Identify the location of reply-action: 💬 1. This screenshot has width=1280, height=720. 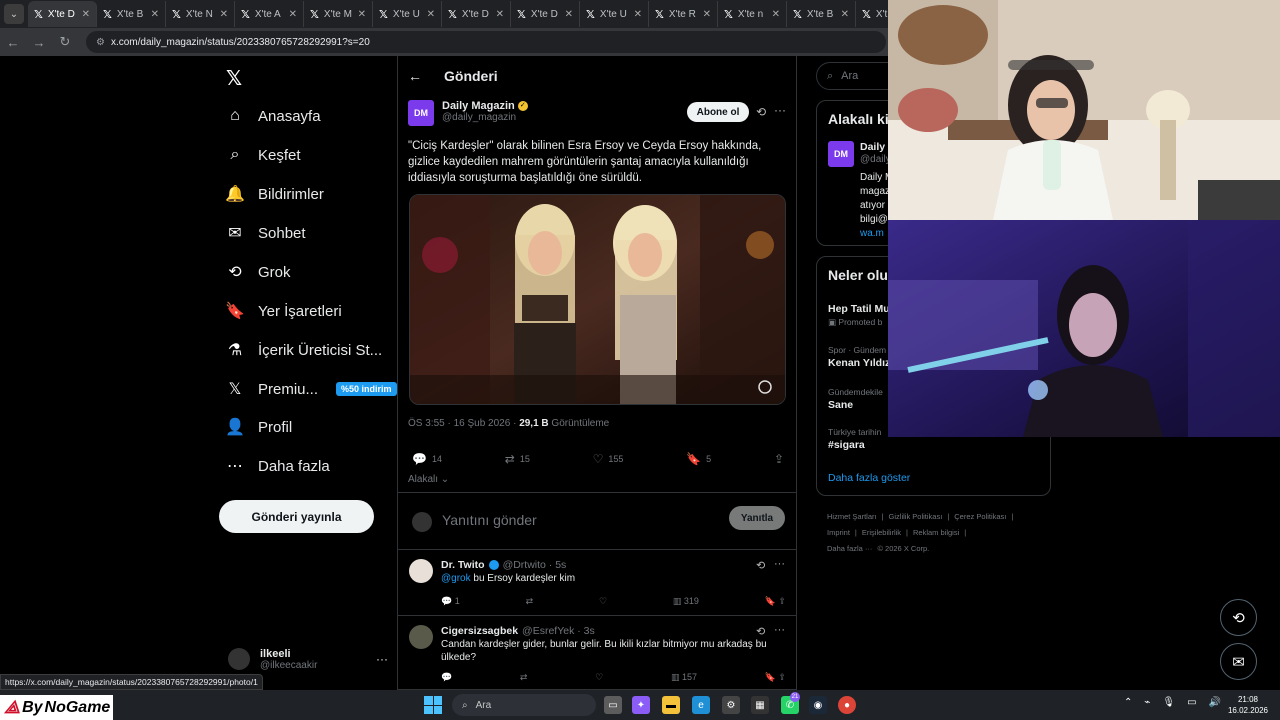
(450, 601).